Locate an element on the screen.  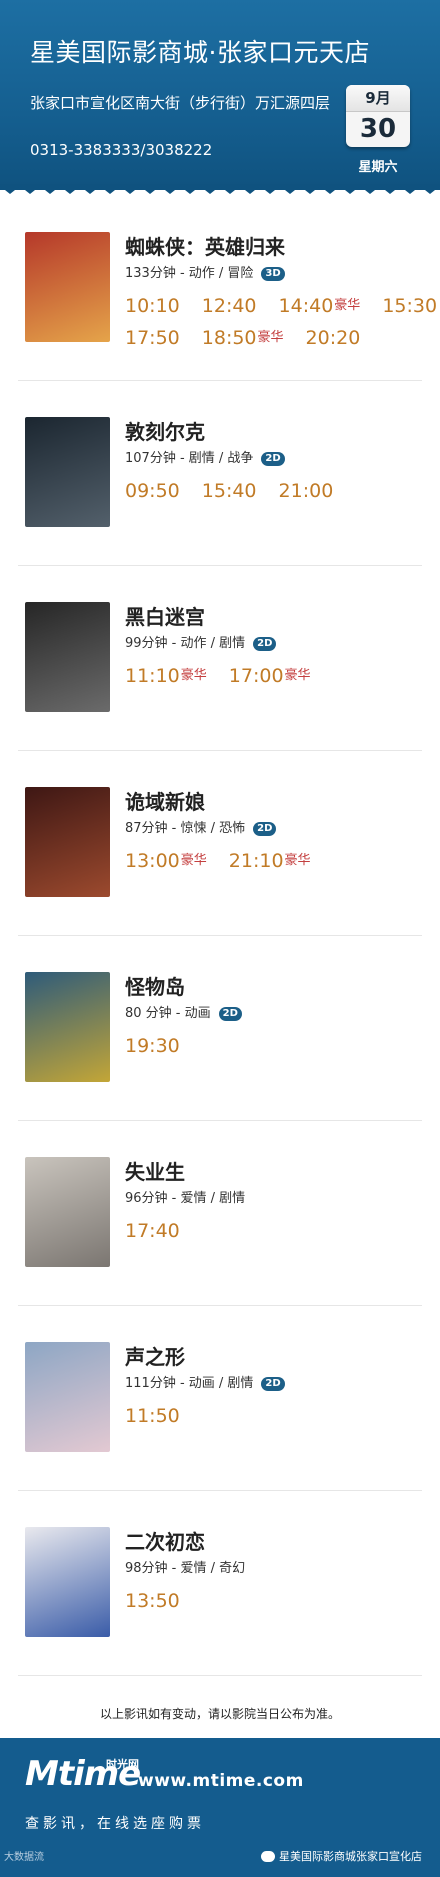
movie-item: 二次初恋 98分钟 - 爱情 / 奇幻 13:50 is located at coordinates (220, 1583).